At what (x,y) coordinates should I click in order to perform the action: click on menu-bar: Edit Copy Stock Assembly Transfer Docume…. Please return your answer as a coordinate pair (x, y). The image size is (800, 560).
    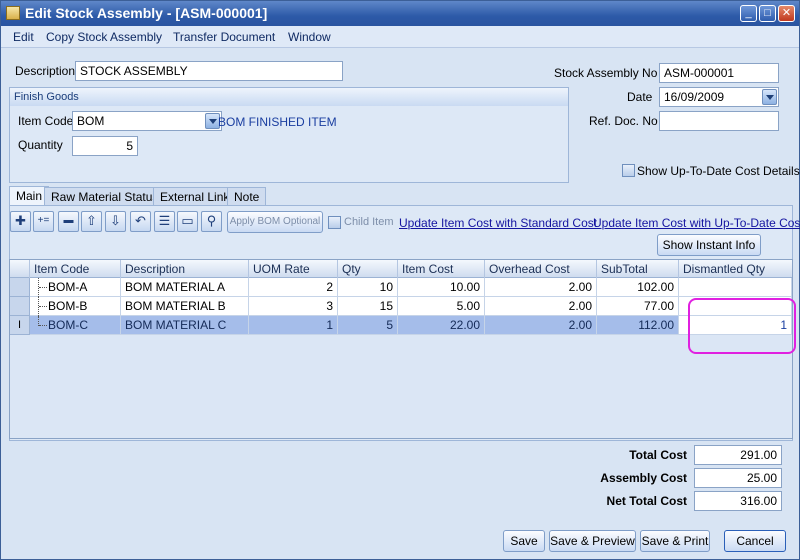
    Looking at the image, I should click on (400, 37).